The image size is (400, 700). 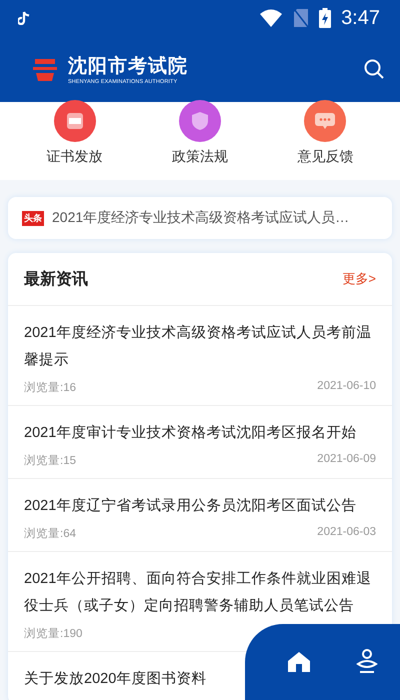 I want to click on status-time: 3:47, so click(x=360, y=18).